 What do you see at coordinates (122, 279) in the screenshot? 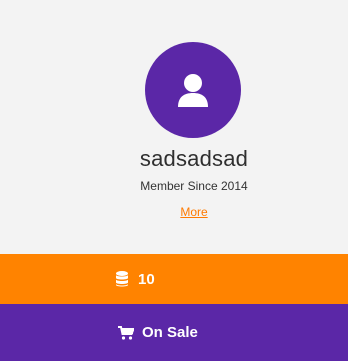
I see `database-icon` at bounding box center [122, 279].